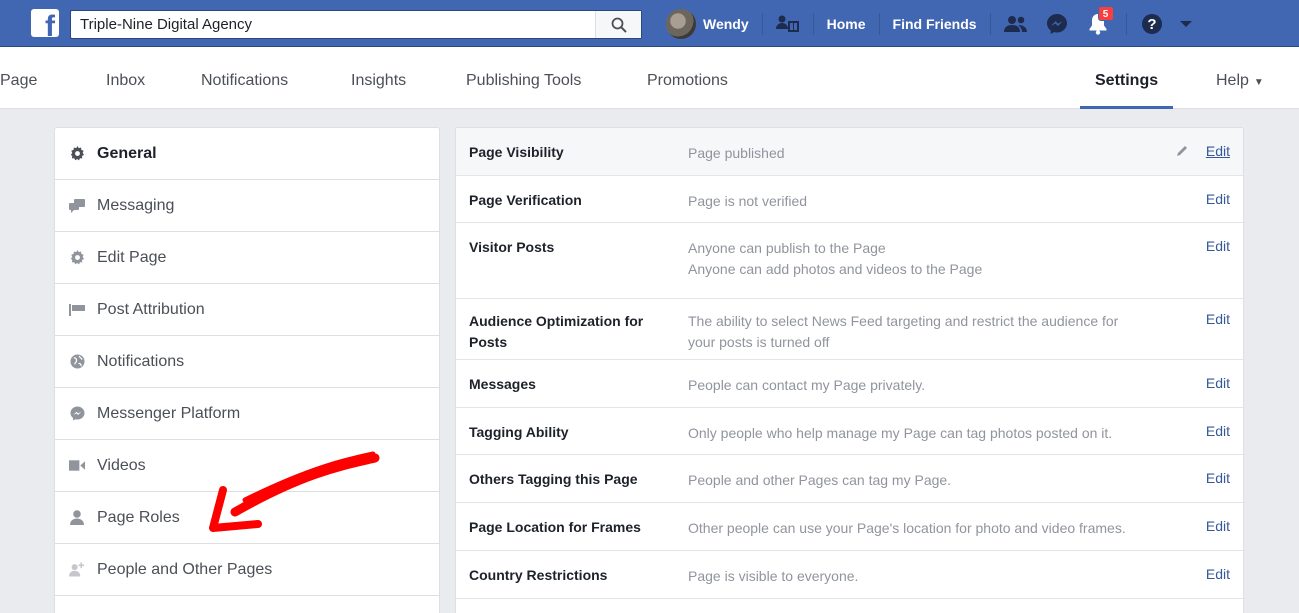 The width and height of the screenshot is (1299, 613). What do you see at coordinates (45, 23) in the screenshot?
I see `facebook-logo: f` at bounding box center [45, 23].